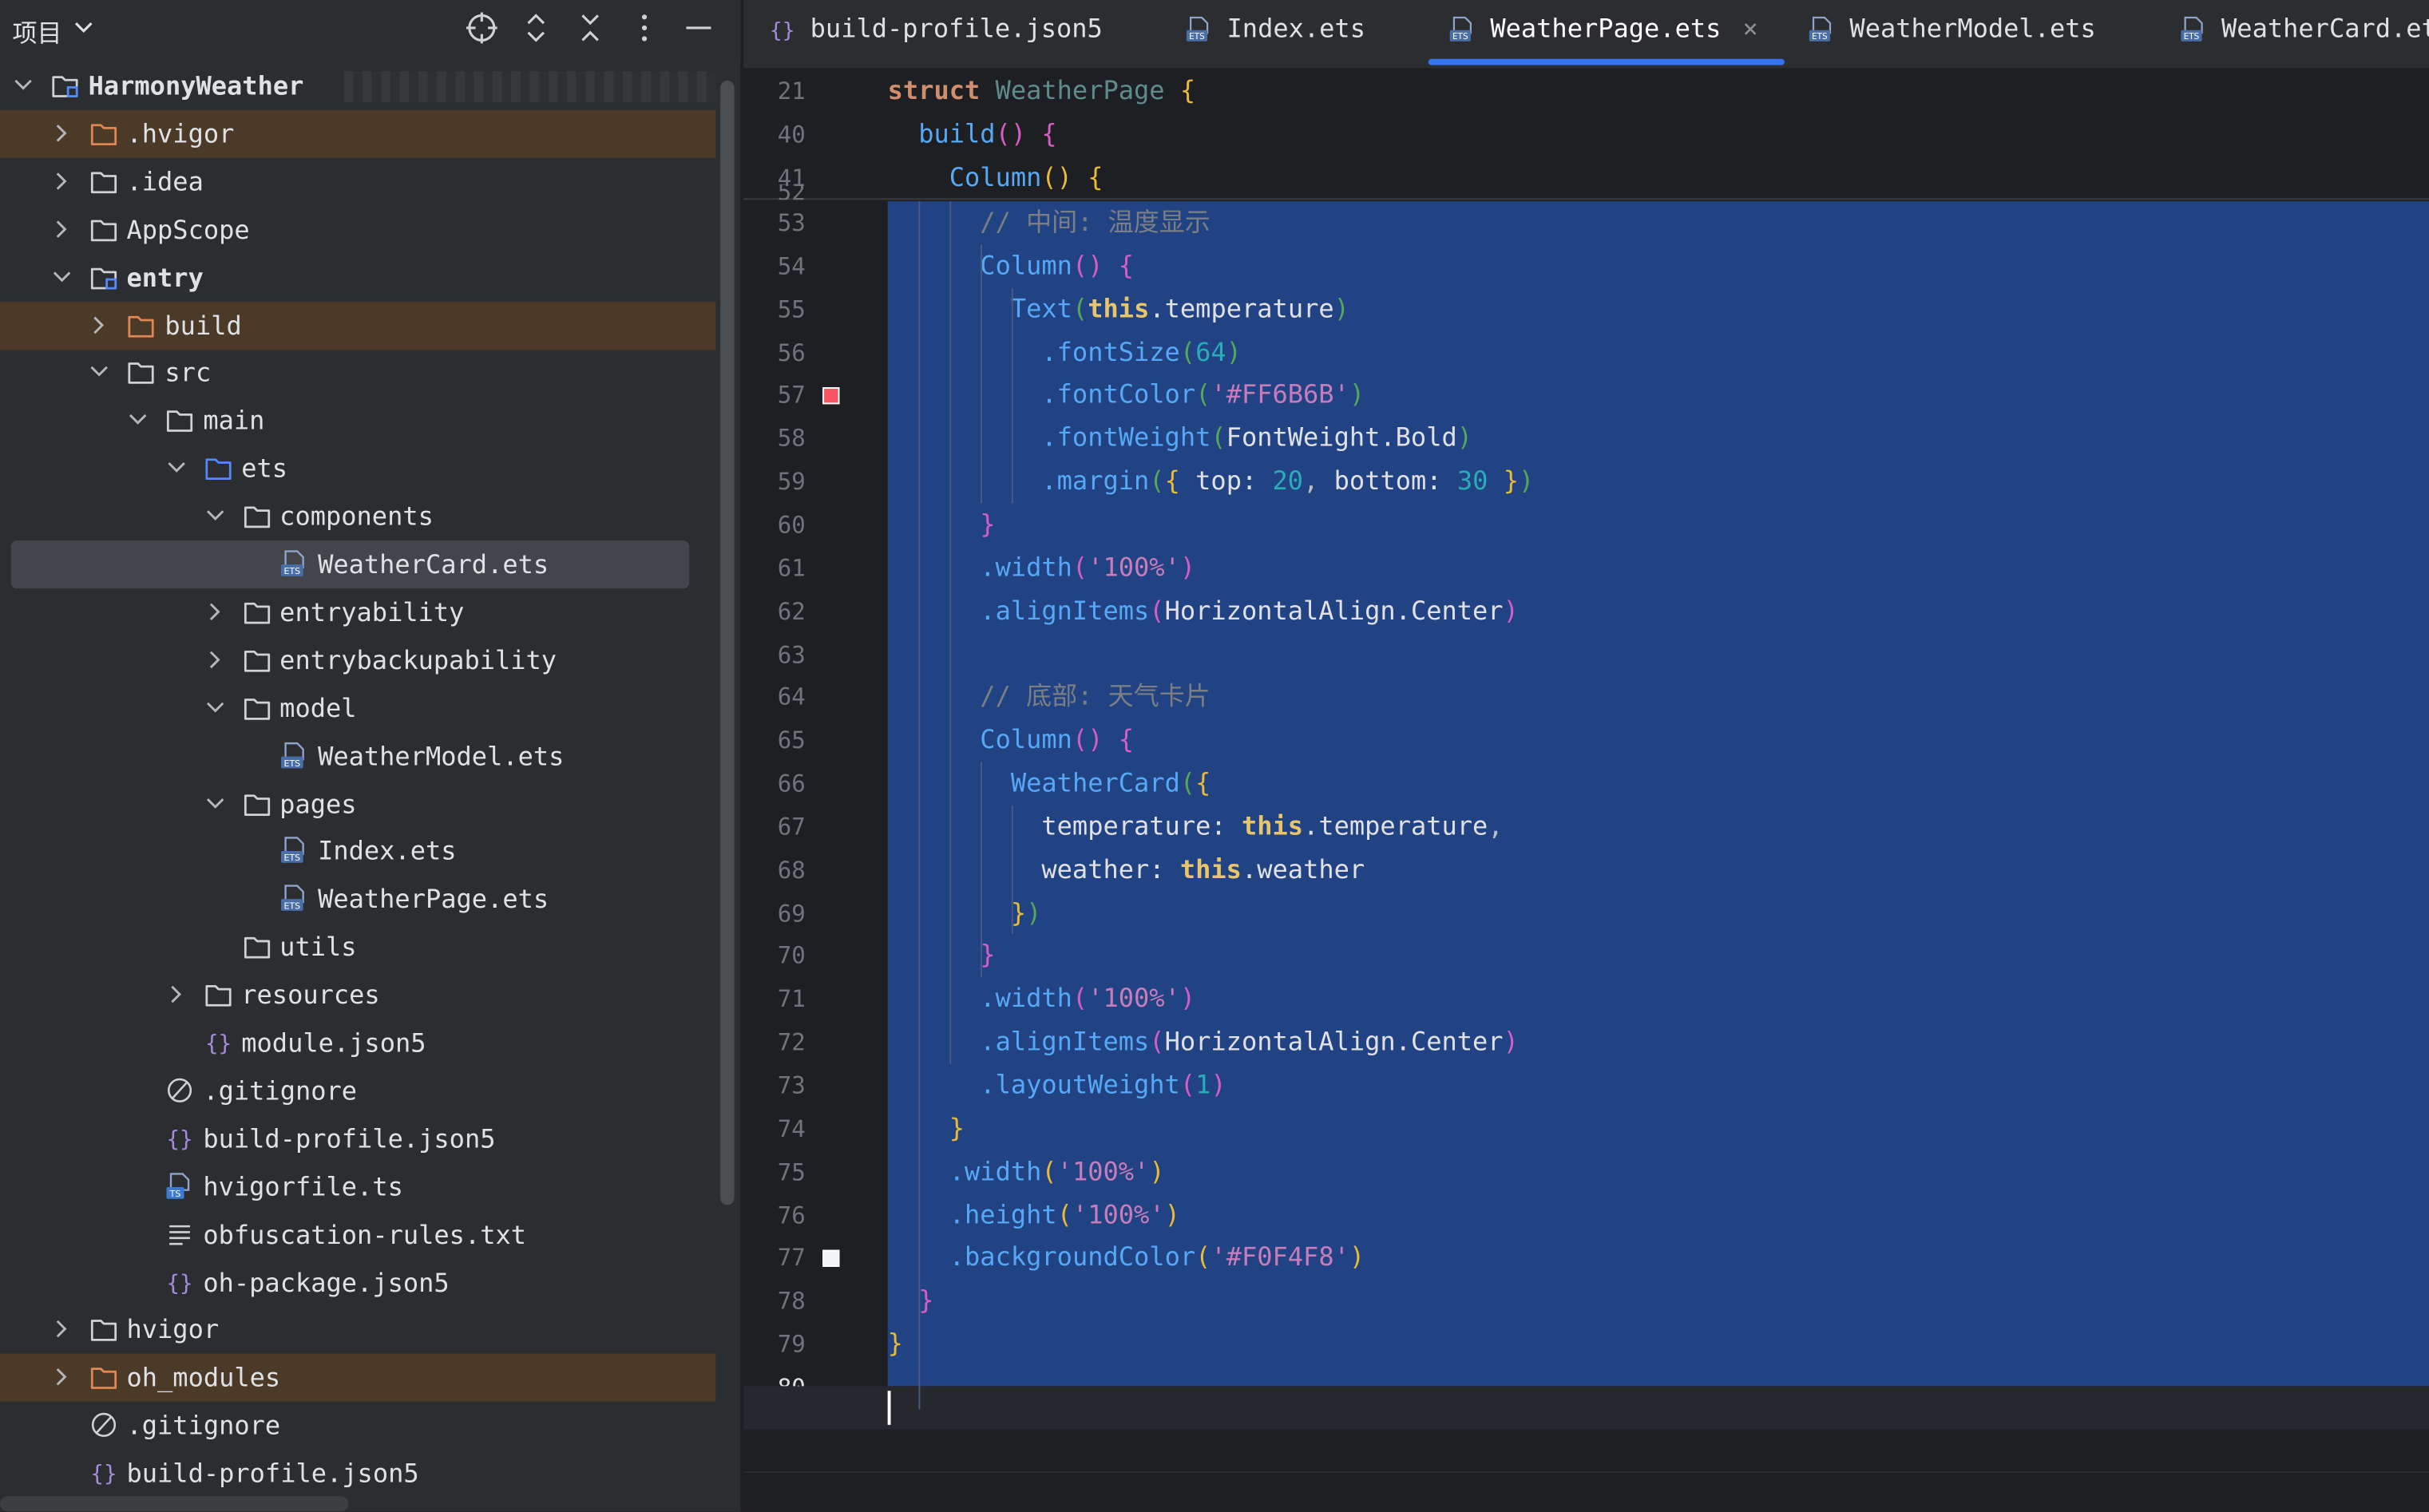 The height and width of the screenshot is (1512, 2429). I want to click on tree-item: ETS Index.ets, so click(358, 852).